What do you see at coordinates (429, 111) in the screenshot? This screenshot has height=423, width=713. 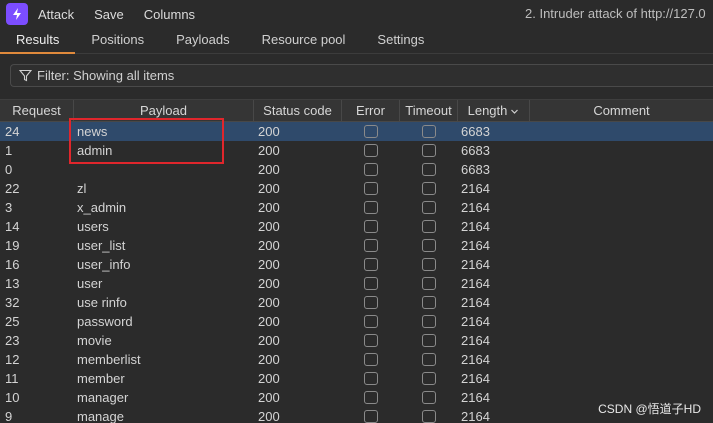 I see `column-header-timeout: Timeout` at bounding box center [429, 111].